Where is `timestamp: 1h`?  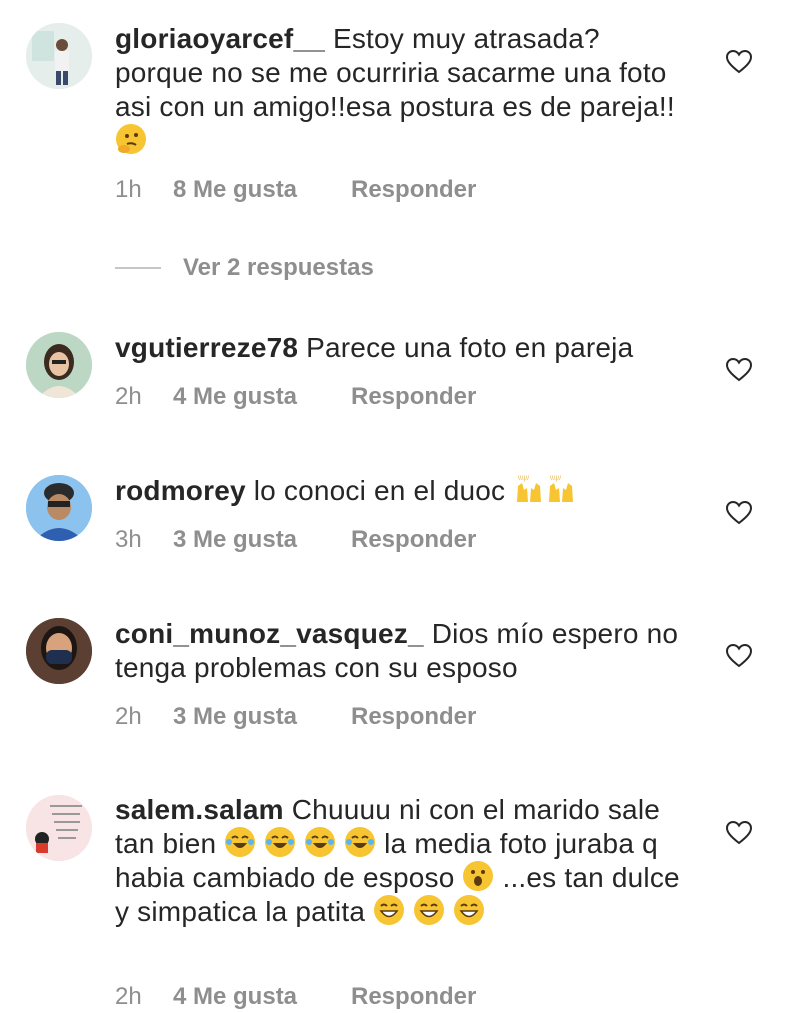 timestamp: 1h is located at coordinates (128, 189).